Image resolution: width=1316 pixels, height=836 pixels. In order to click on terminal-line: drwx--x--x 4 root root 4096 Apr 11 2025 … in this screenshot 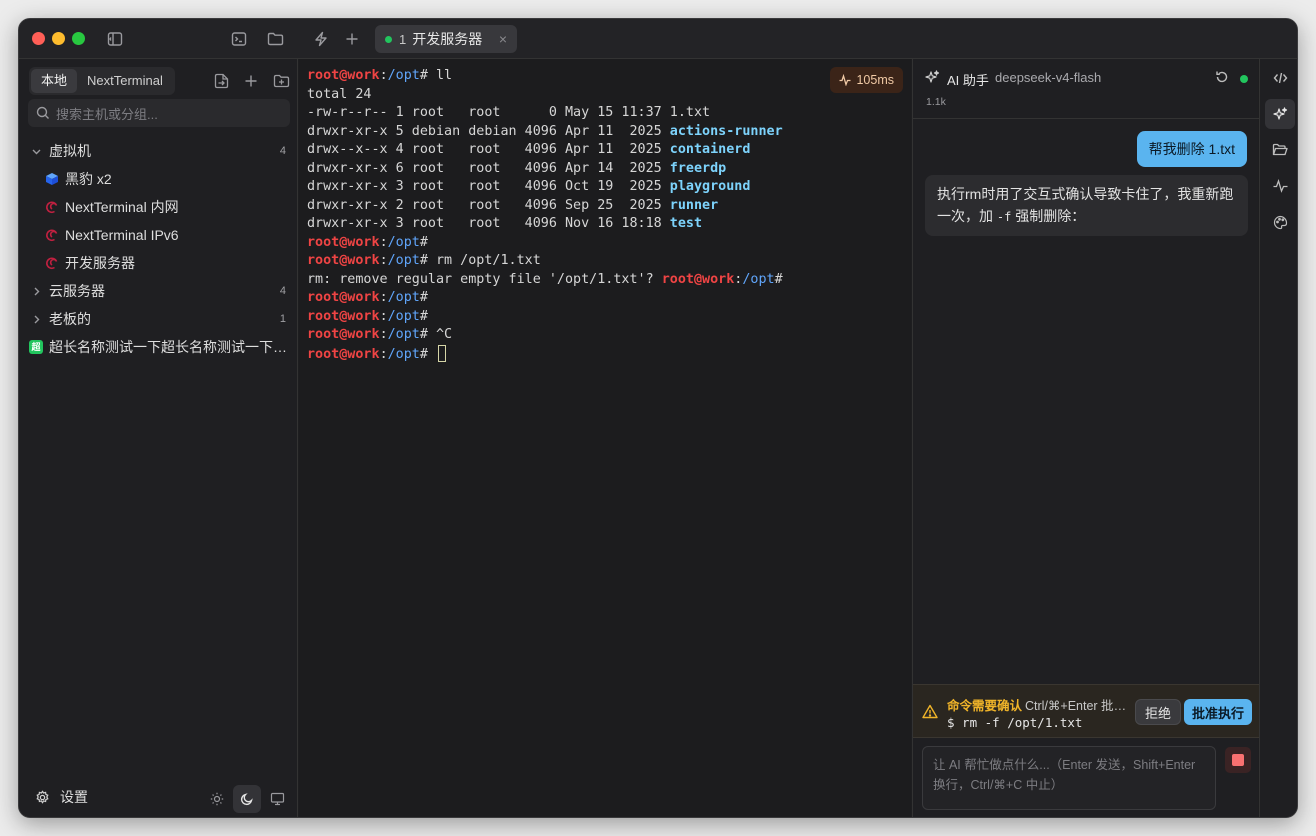, I will do `click(528, 150)`.